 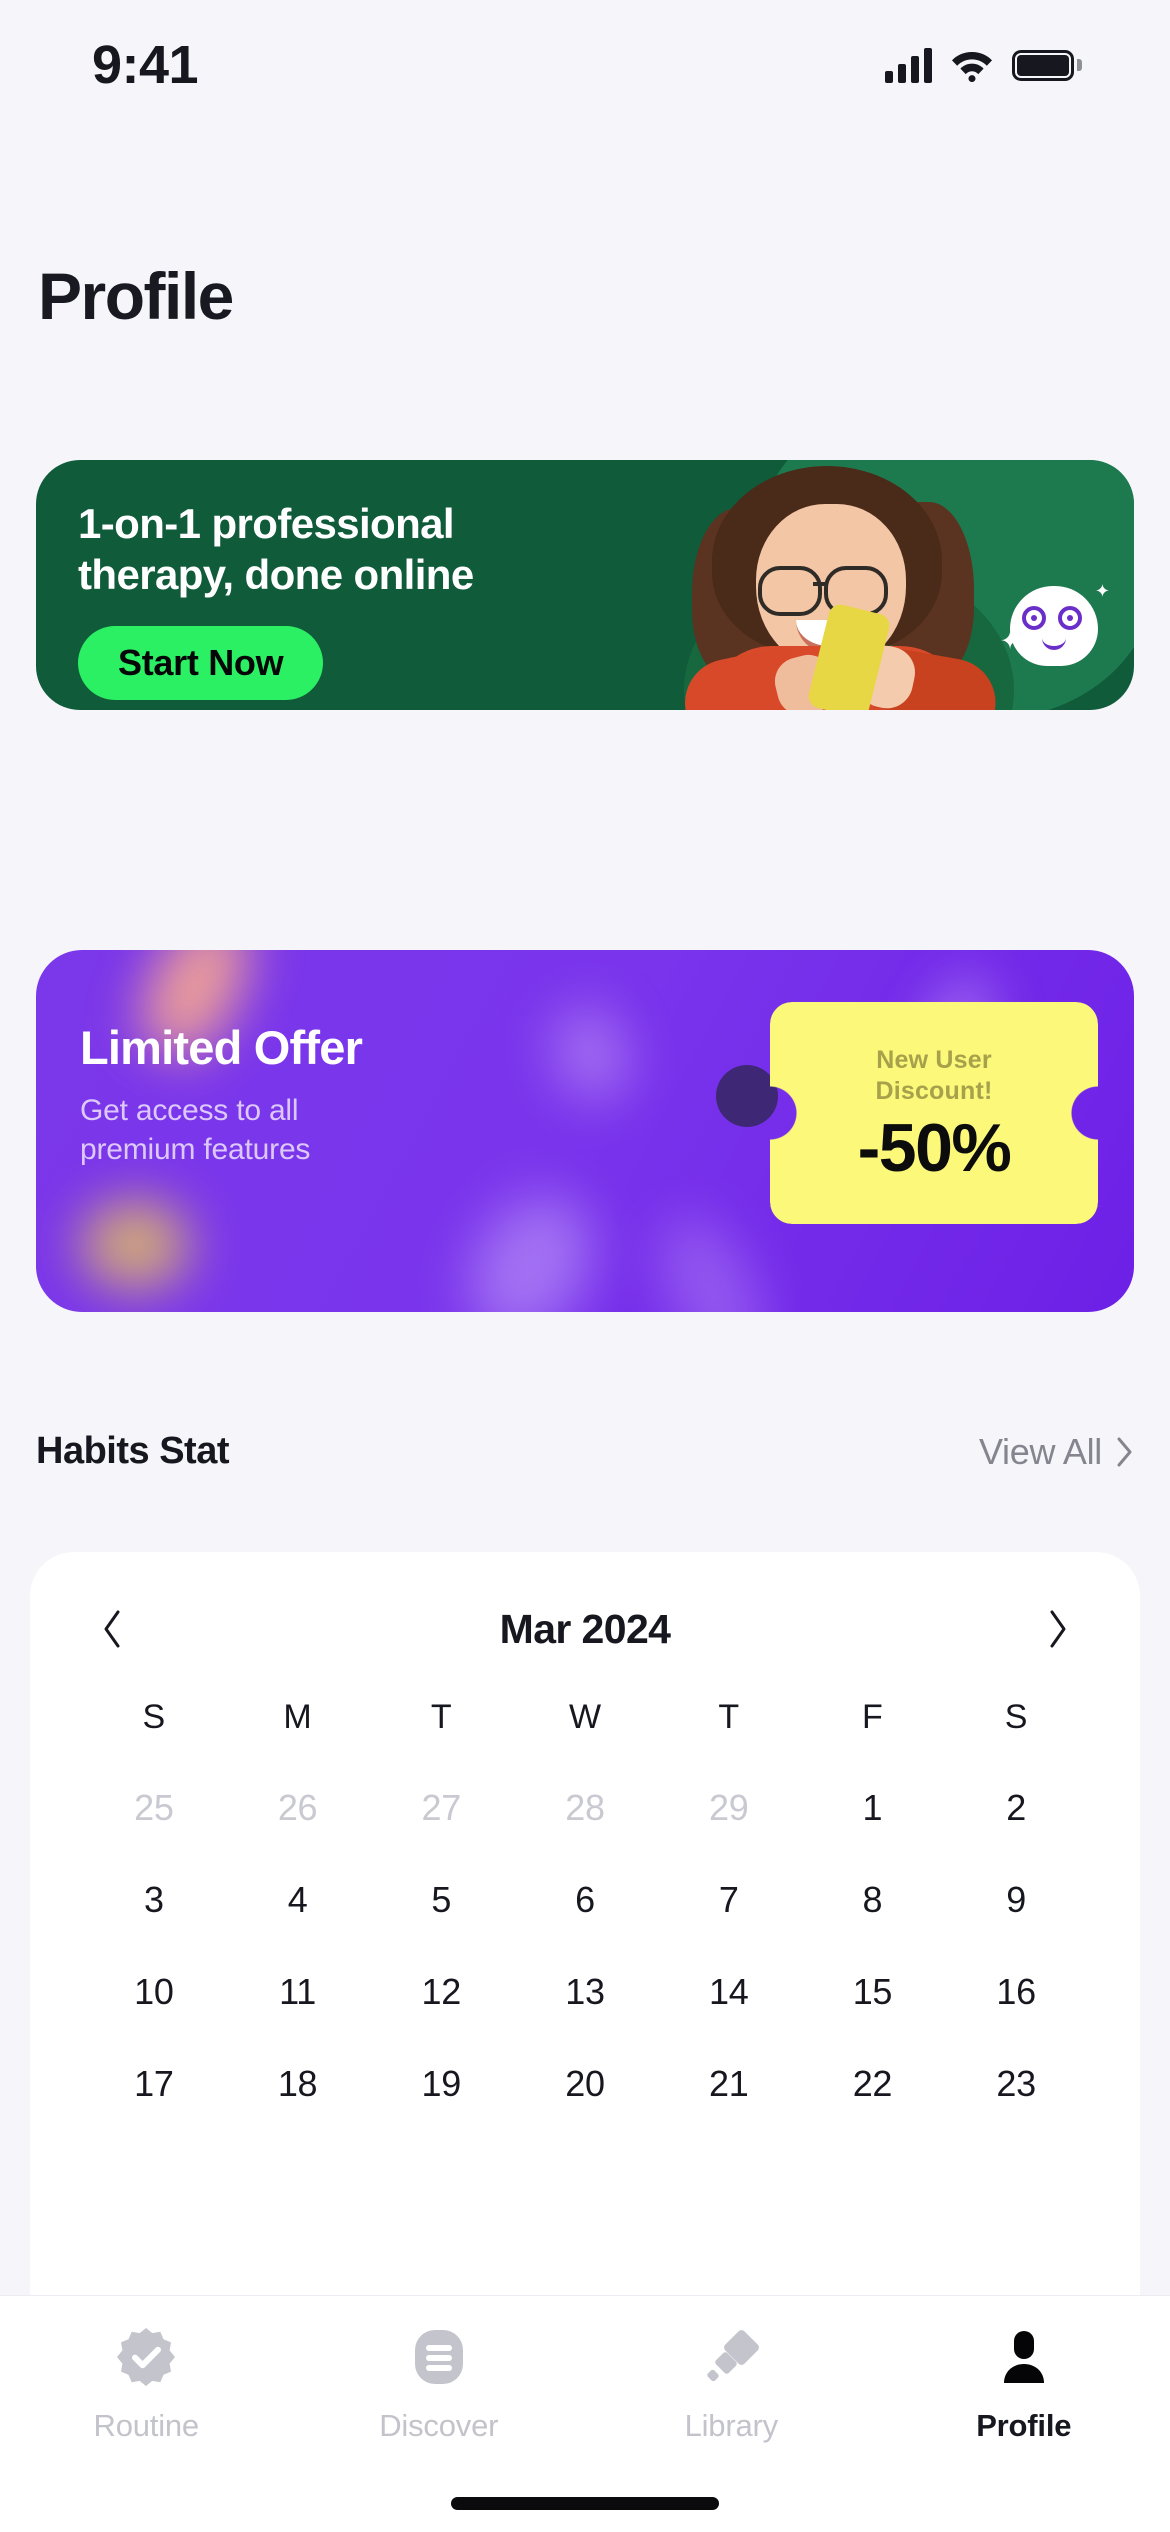 What do you see at coordinates (934, 1147) in the screenshot?
I see `coupon-discount-value: -50%` at bounding box center [934, 1147].